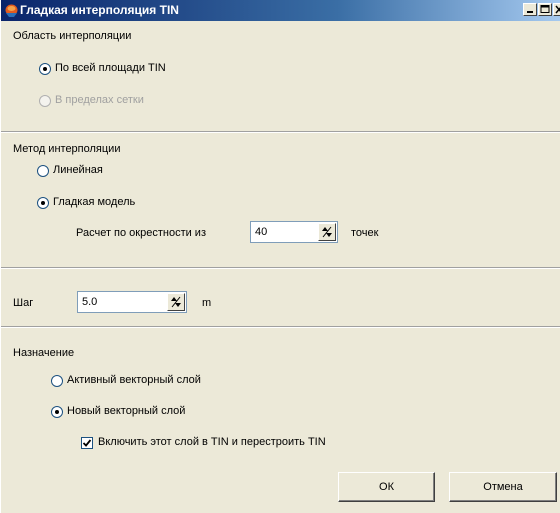  I want to click on dest-new-layer-label: Новый векторный слой, so click(126, 411).